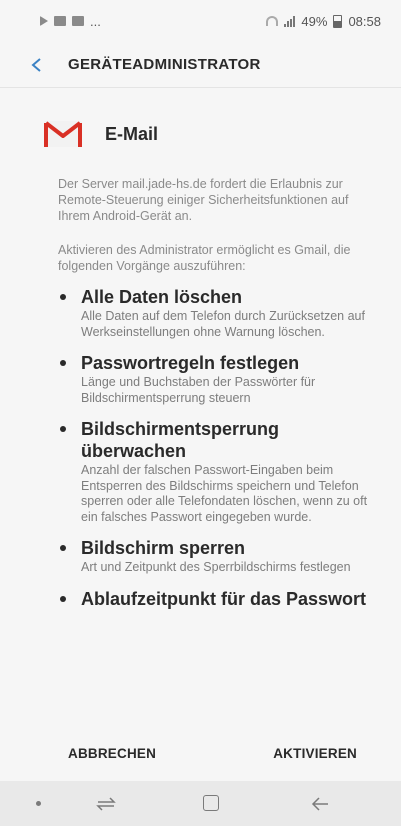  What do you see at coordinates (315, 753) in the screenshot?
I see `activate-button: AKTIVIEREN` at bounding box center [315, 753].